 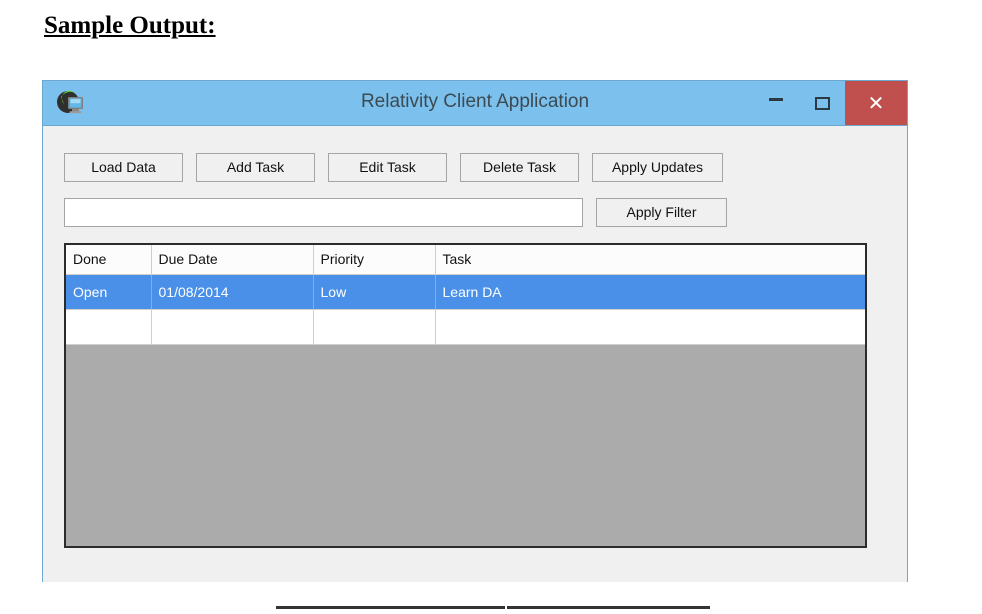 I want to click on column-header-done: Done, so click(x=109, y=260).